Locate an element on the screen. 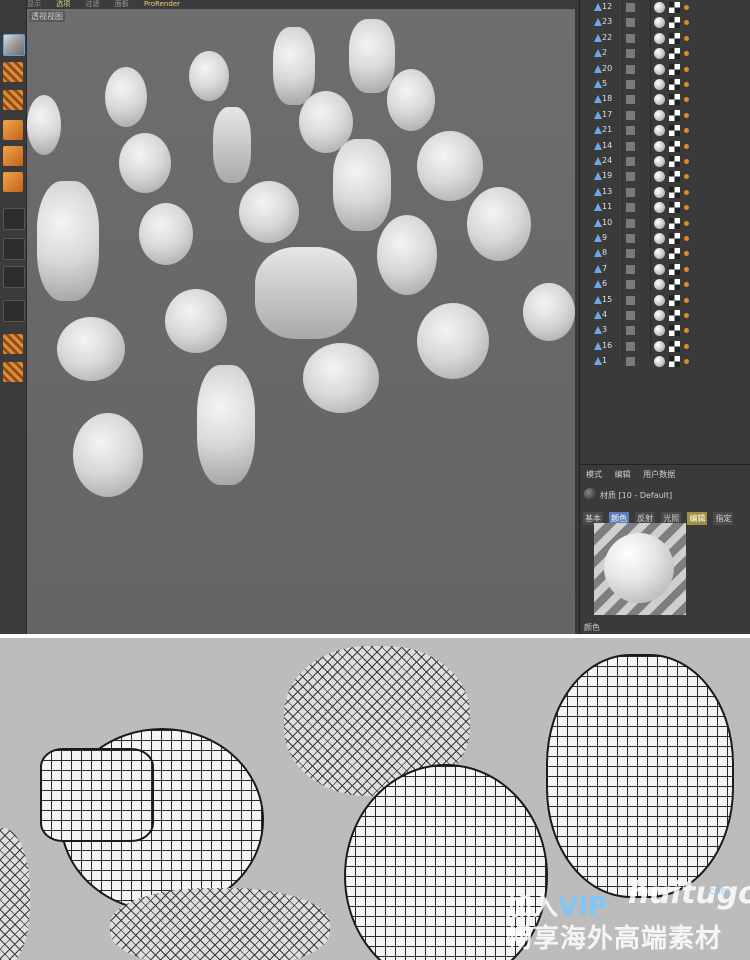 This screenshot has width=750, height=960. object-row: 12 is located at coordinates (665, 7).